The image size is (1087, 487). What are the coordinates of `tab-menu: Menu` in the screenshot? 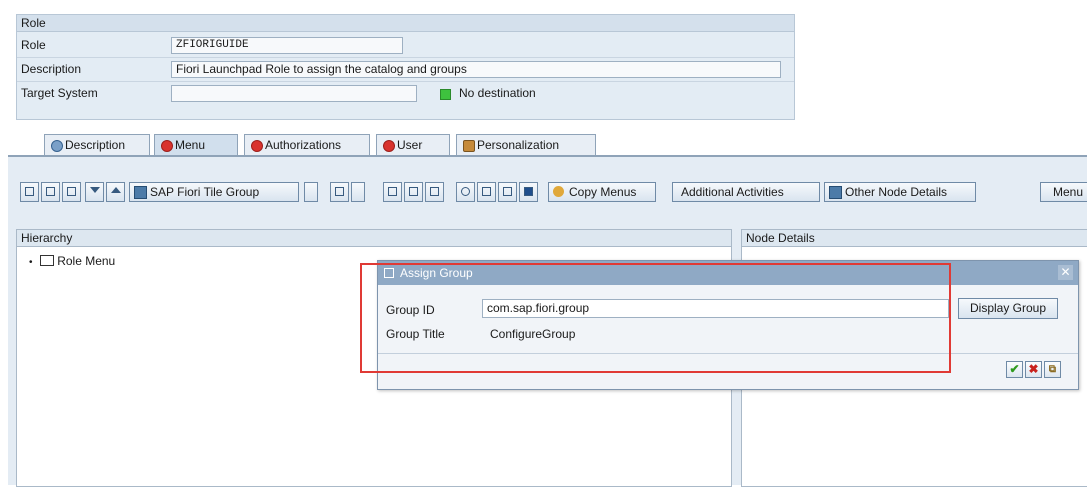 It's located at (196, 145).